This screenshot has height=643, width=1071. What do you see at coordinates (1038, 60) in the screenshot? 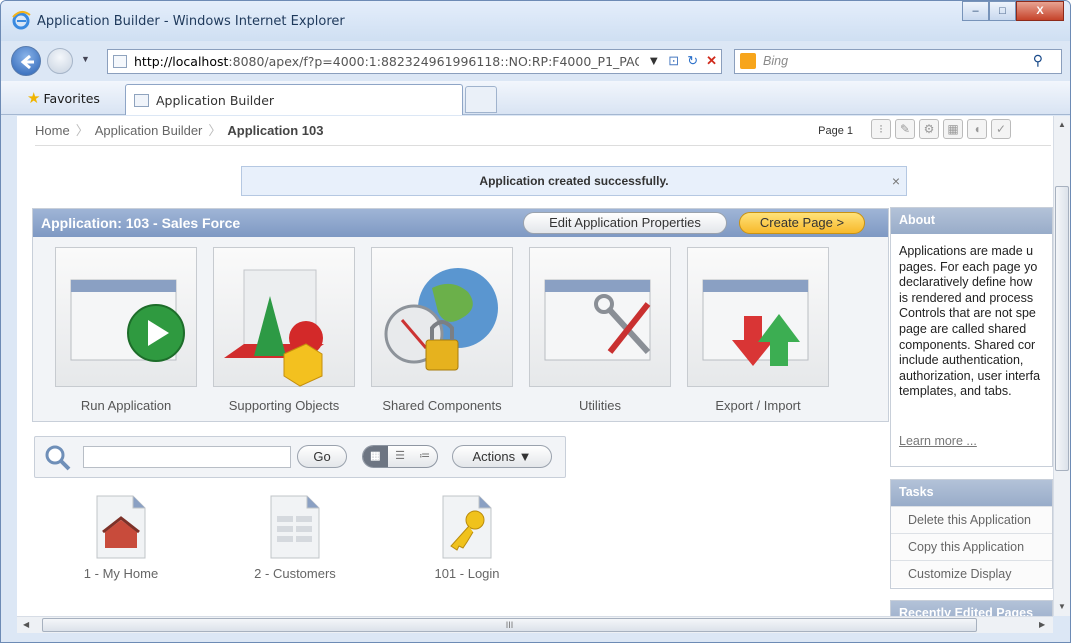
I see `search-icon: ⚲` at bounding box center [1038, 60].